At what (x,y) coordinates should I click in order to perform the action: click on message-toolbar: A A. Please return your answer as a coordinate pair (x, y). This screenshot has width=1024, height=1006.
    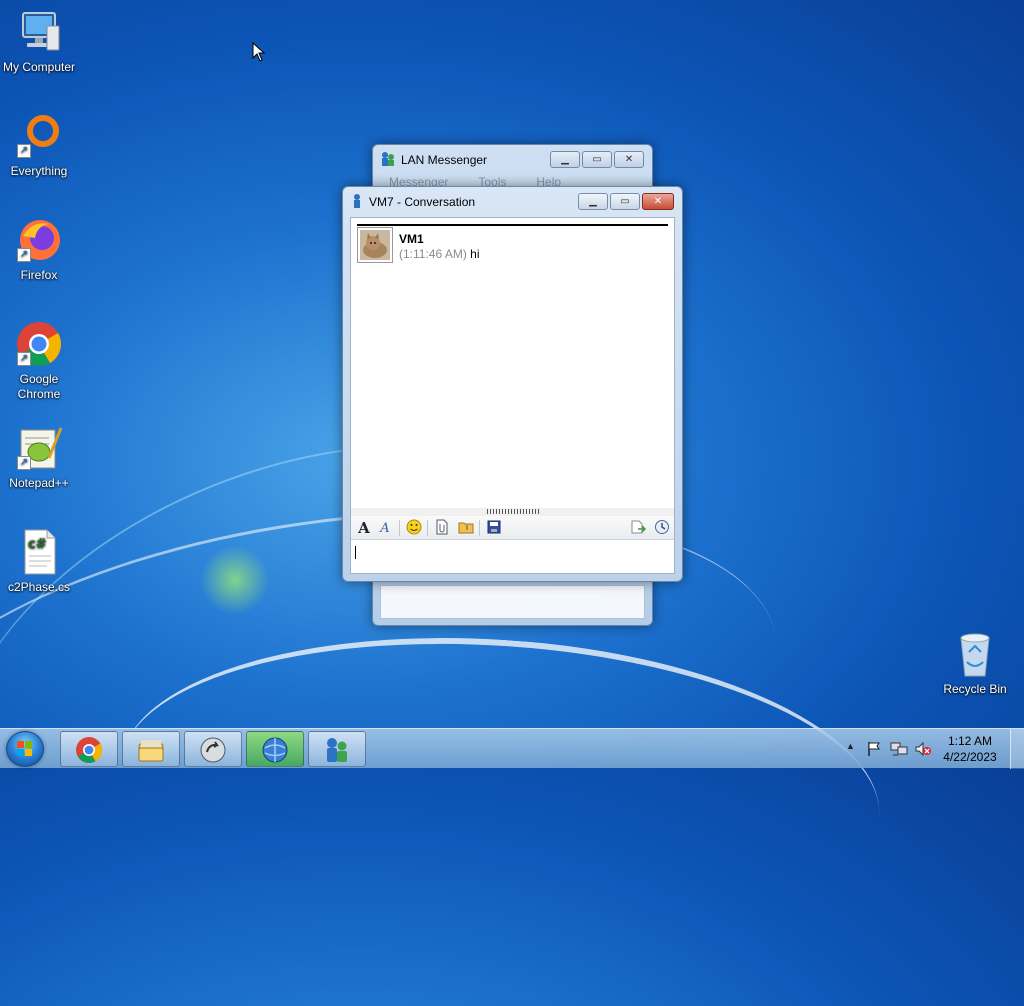
    Looking at the image, I should click on (512, 528).